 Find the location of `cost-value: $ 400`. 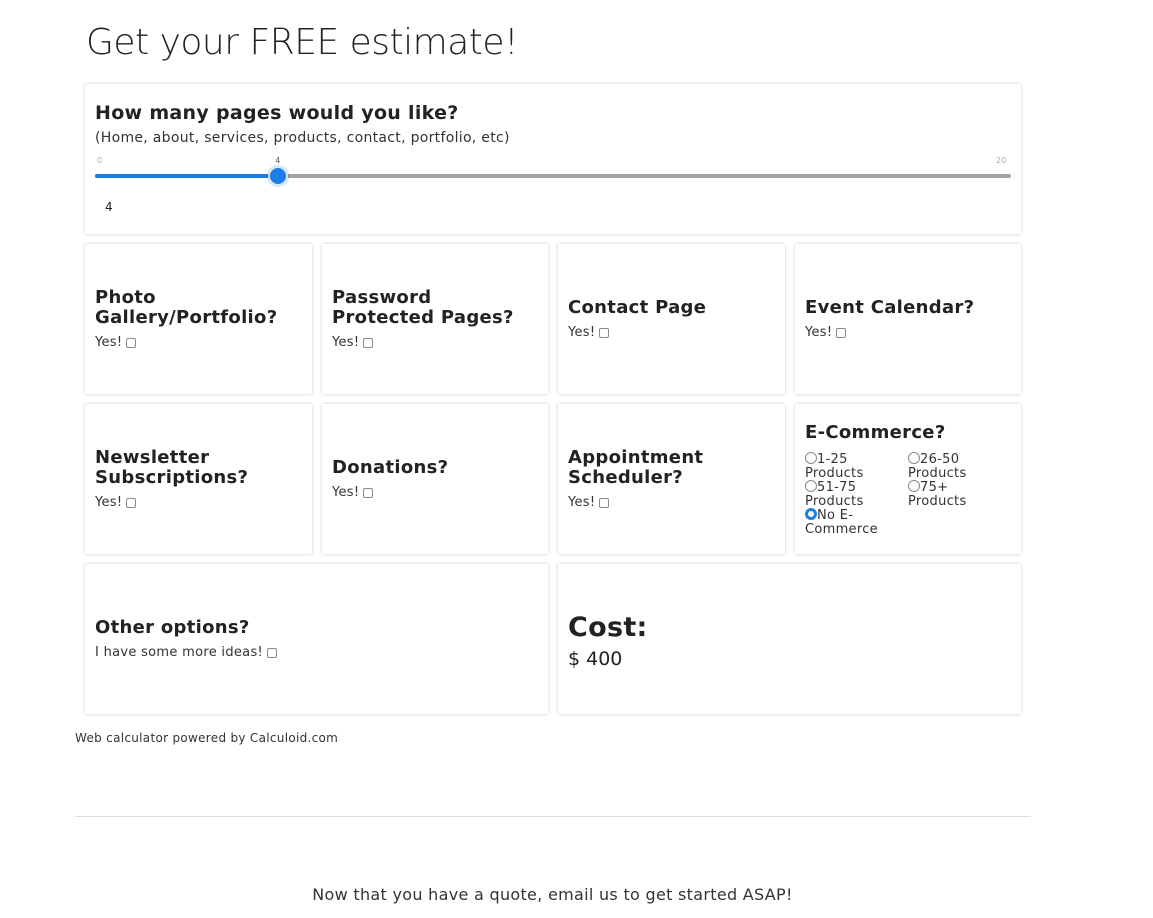

cost-value: $ 400 is located at coordinates (595, 659).